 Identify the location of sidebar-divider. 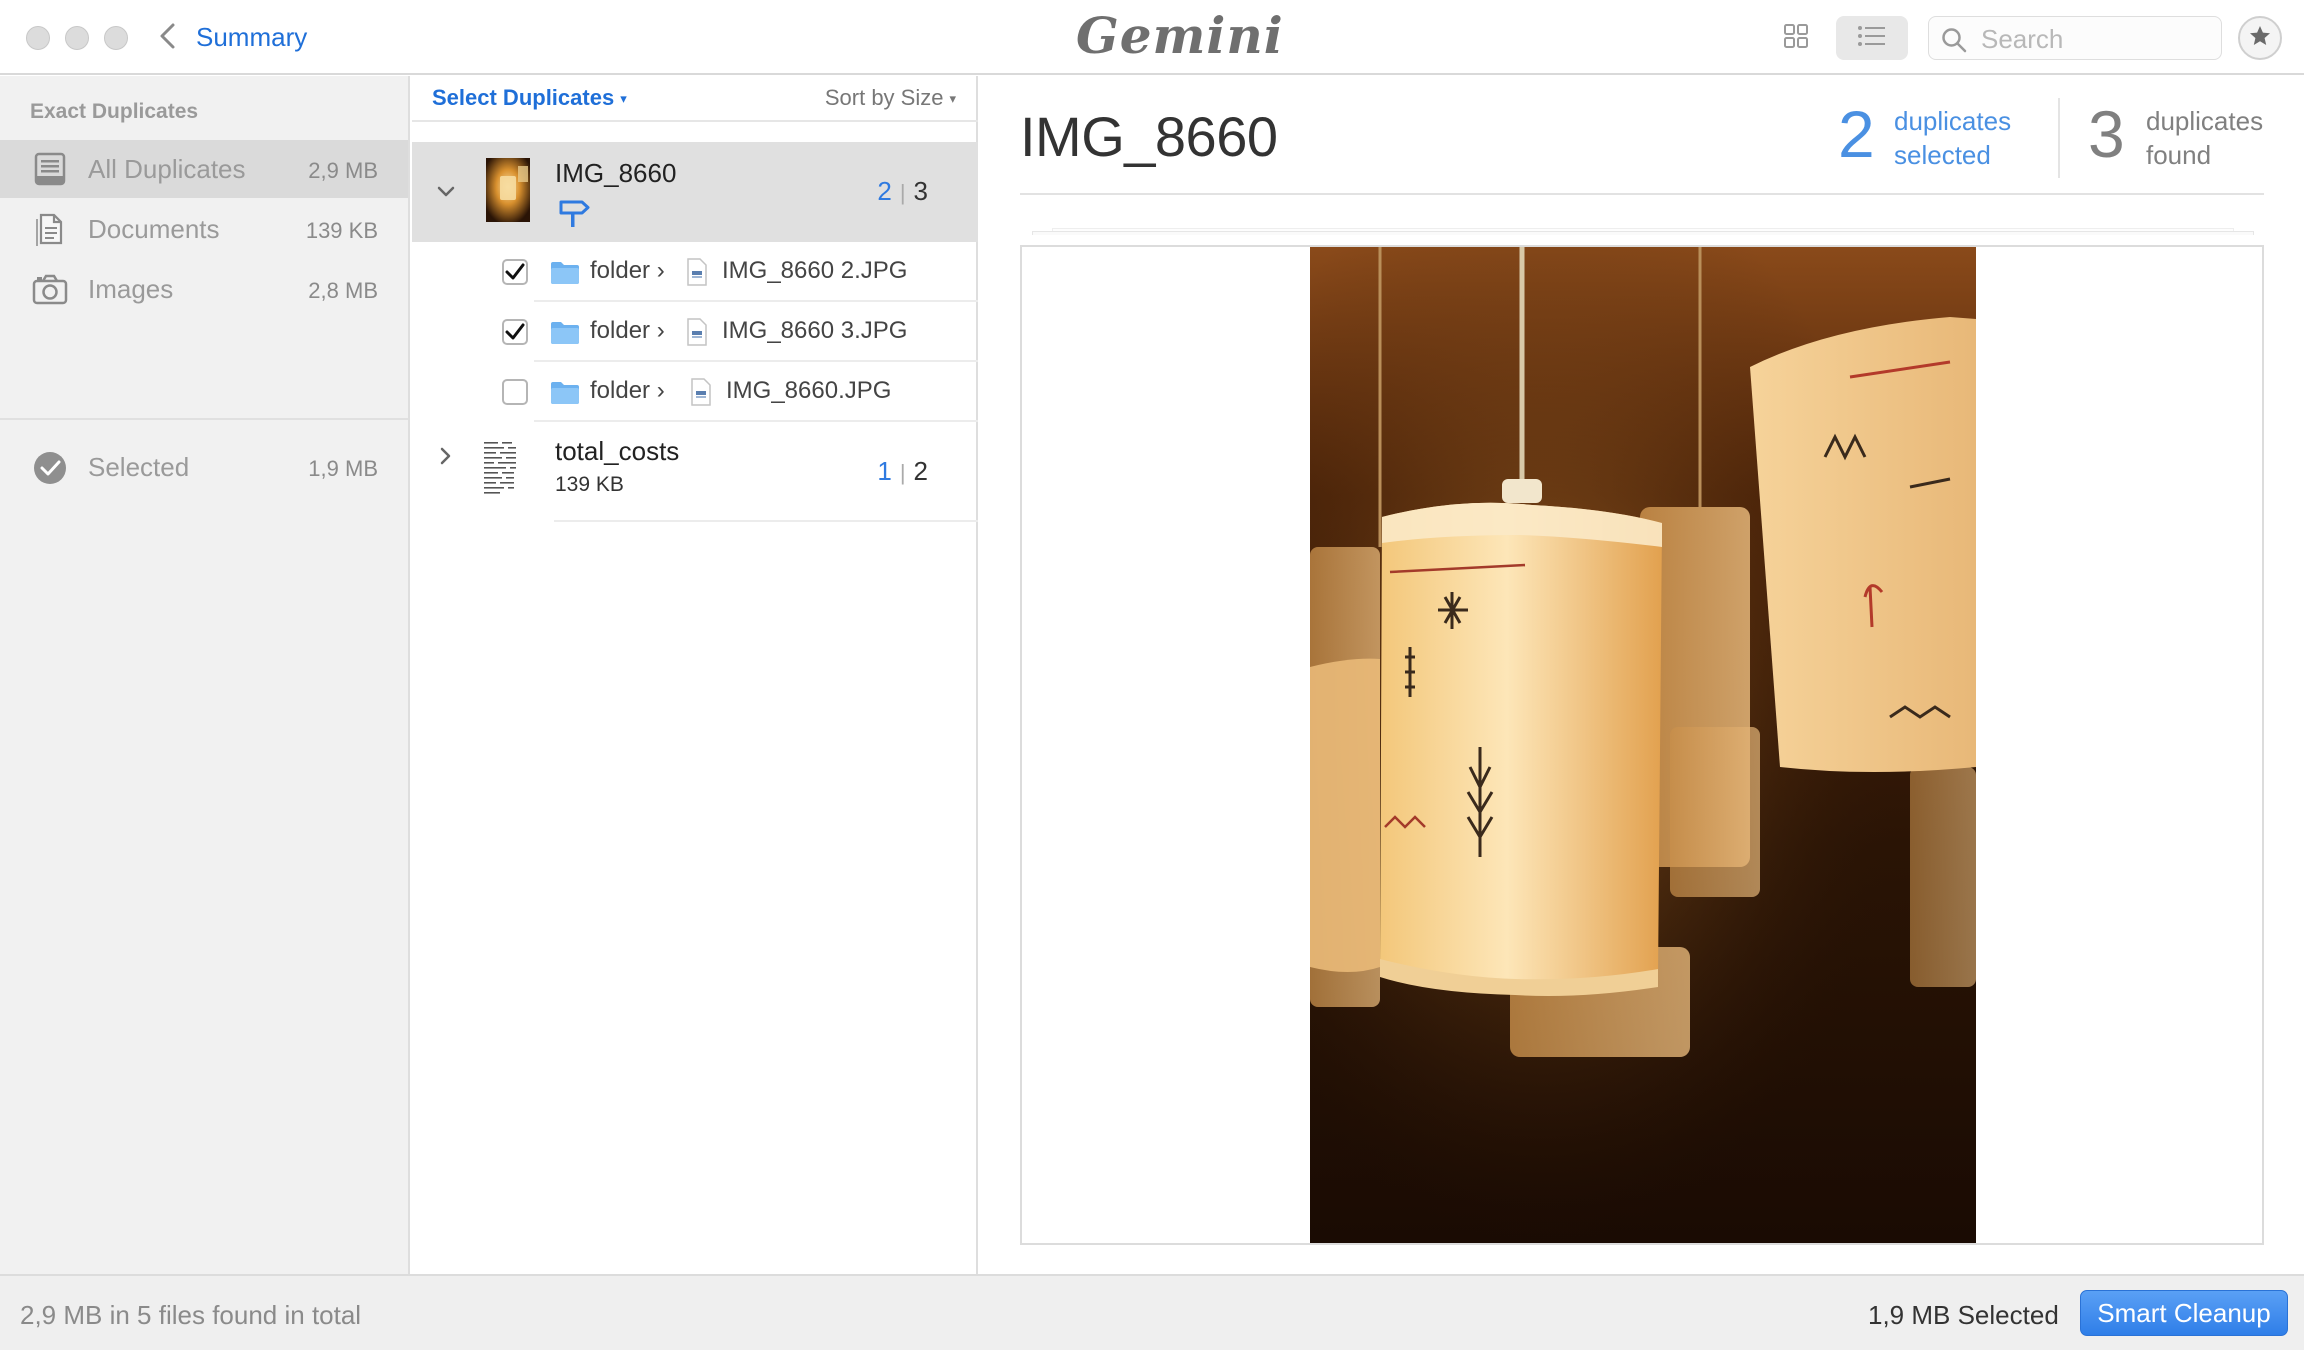
(204, 419).